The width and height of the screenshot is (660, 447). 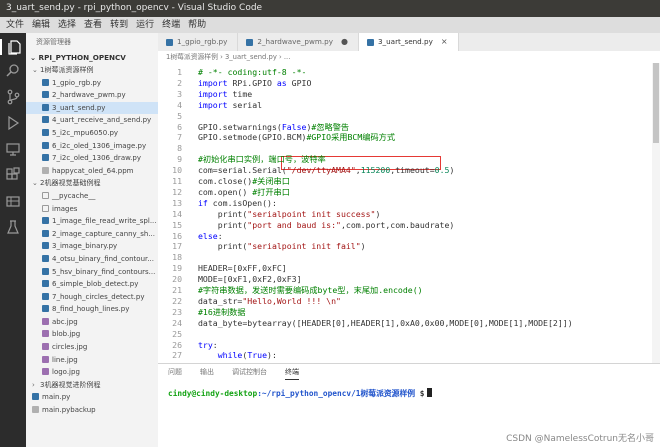 I want to click on tree-item-label: 6_simple_blob_detect.py, so click(x=95, y=284).